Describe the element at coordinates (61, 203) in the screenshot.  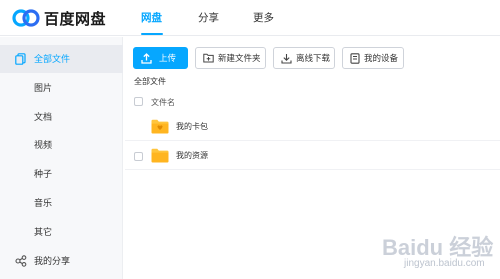
I see `sidebar-item-music: 音乐` at that location.